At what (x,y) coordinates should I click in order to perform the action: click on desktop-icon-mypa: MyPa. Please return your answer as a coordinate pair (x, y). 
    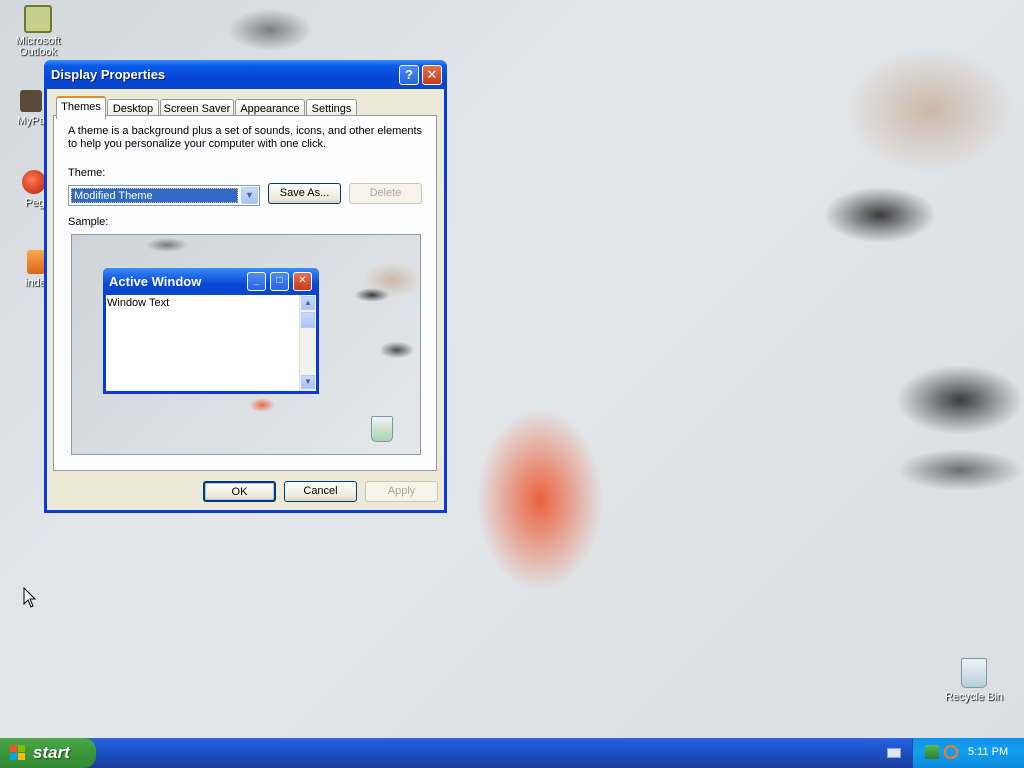
    Looking at the image, I should click on (22, 108).